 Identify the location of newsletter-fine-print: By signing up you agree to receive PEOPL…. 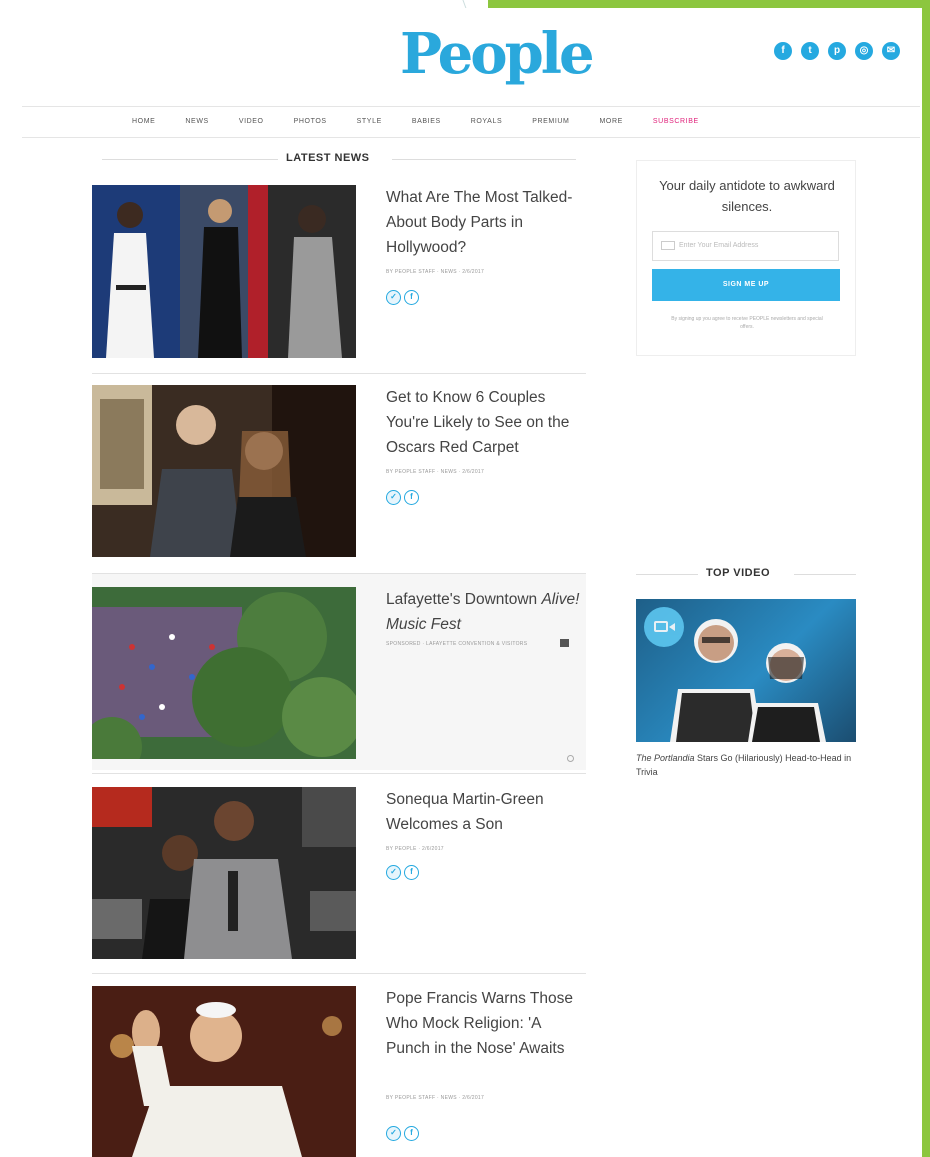
(747, 323).